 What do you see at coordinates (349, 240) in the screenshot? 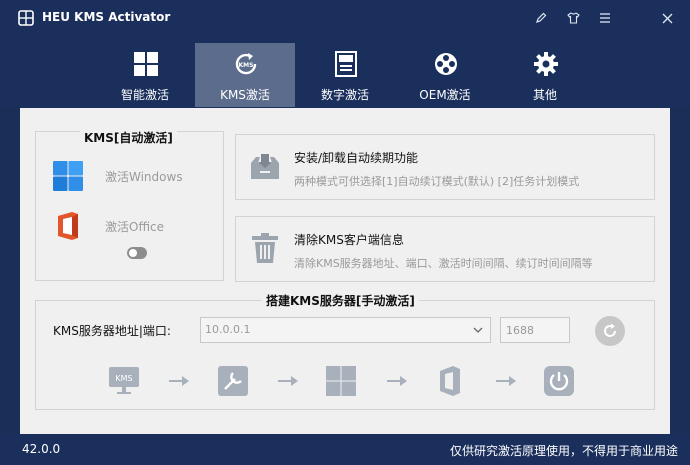
I see `clear-title: 清除KMS客户端信息` at bounding box center [349, 240].